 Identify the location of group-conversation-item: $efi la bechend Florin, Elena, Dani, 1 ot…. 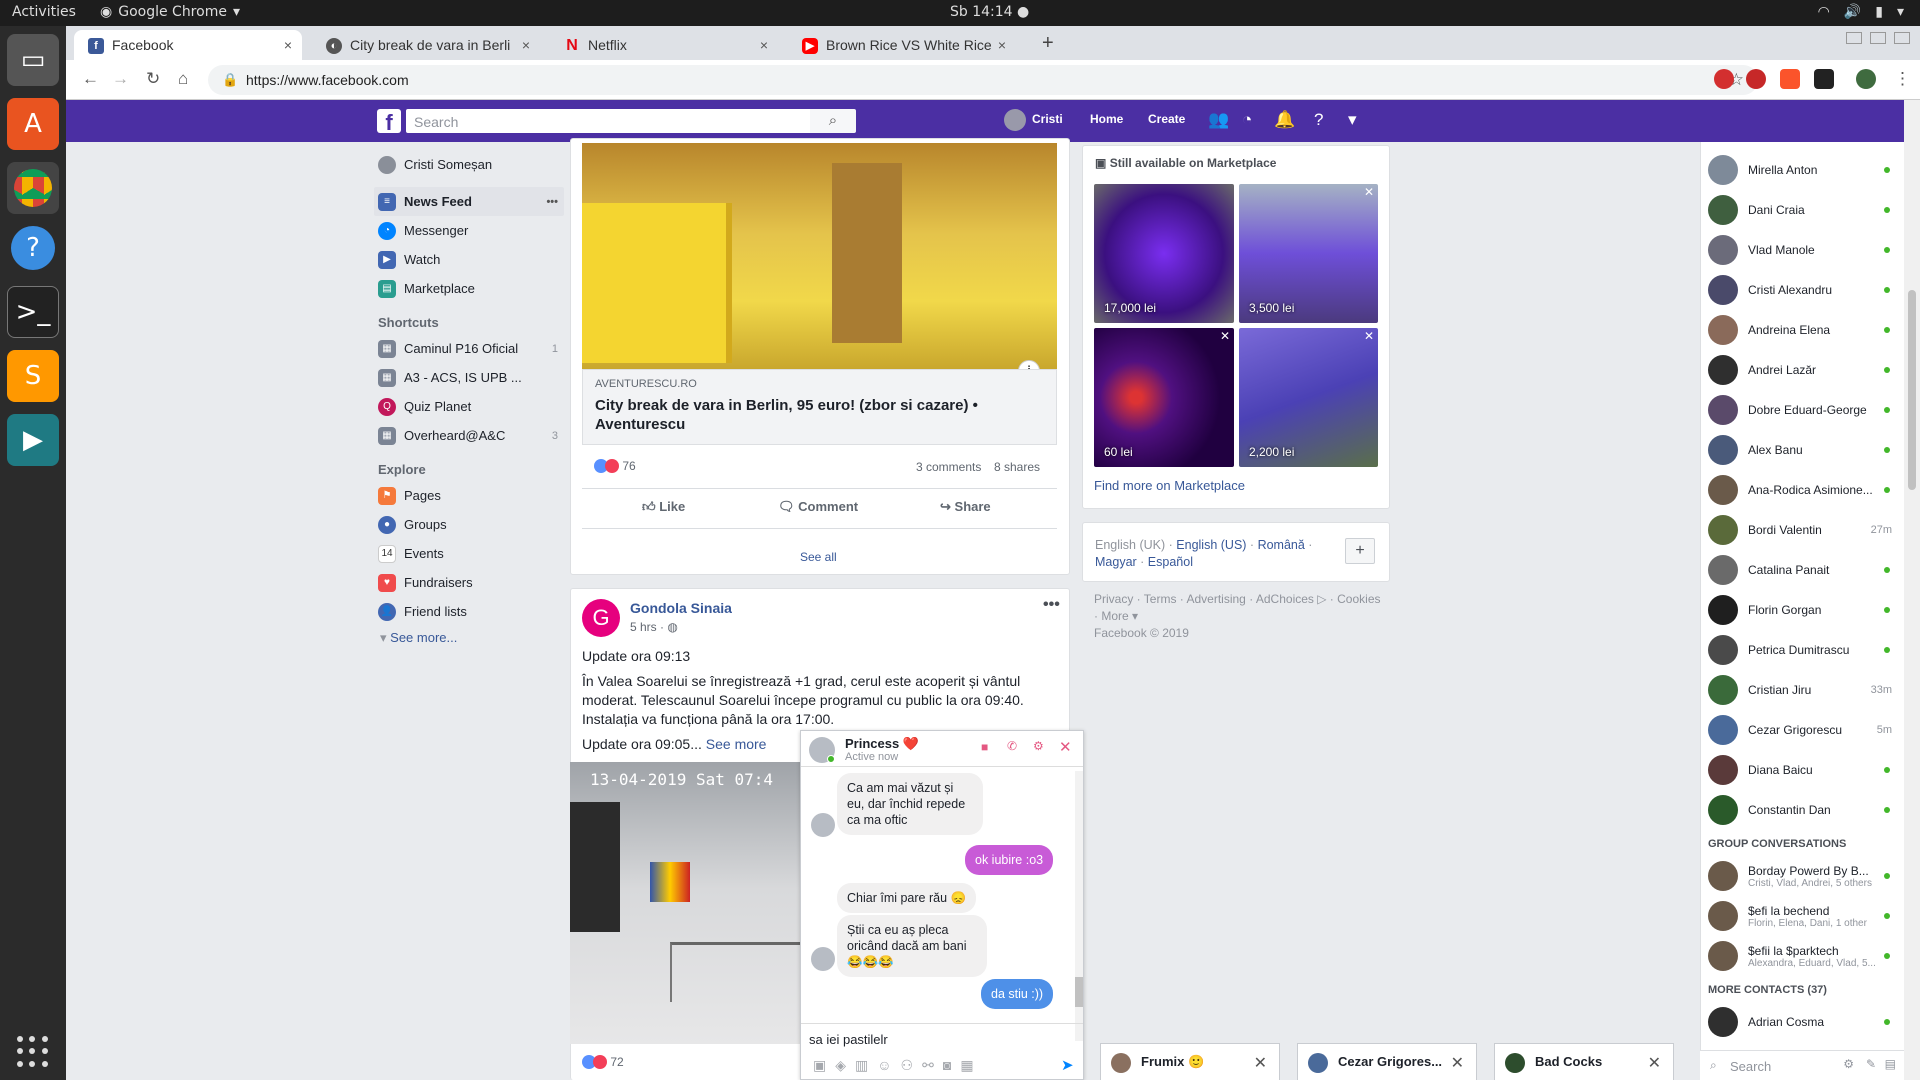
(1800, 916).